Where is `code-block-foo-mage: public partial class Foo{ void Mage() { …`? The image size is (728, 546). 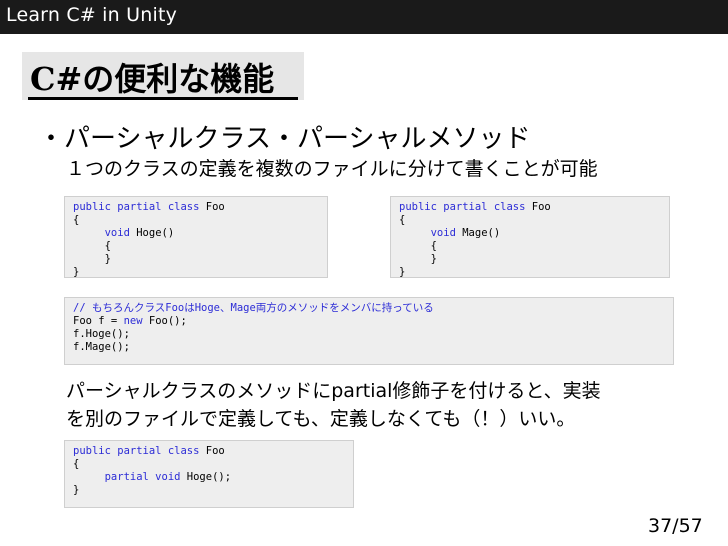
code-block-foo-mage: public partial class Foo{ void Mage() { … is located at coordinates (530, 237).